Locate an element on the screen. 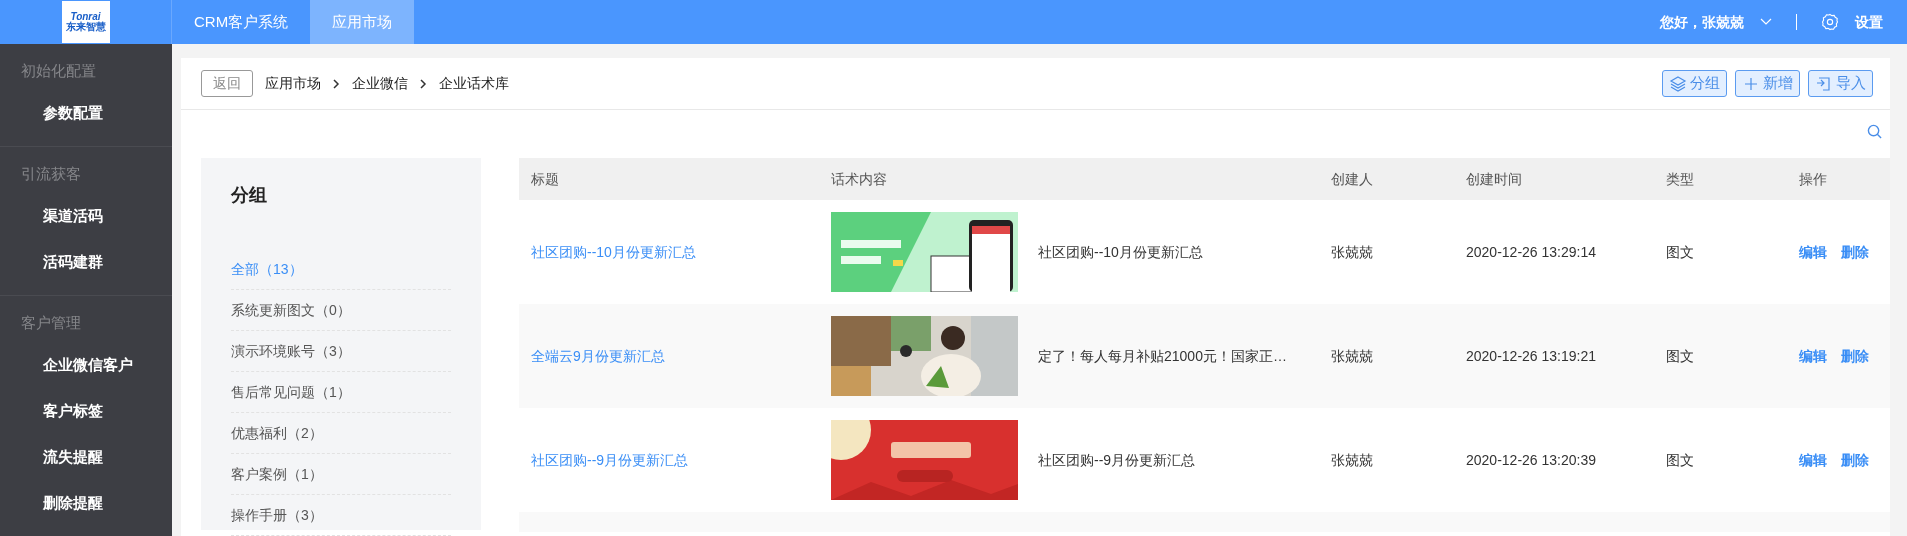 The width and height of the screenshot is (1907, 536). column-header: 操作 is located at coordinates (1813, 179).